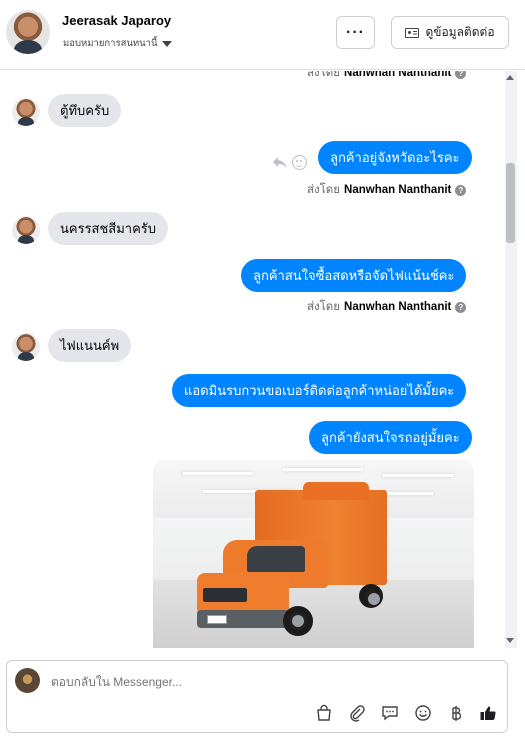 The image size is (525, 736). I want to click on assign-conversation-dropdown: มอบหมายการสนทนานี้, so click(117, 43).